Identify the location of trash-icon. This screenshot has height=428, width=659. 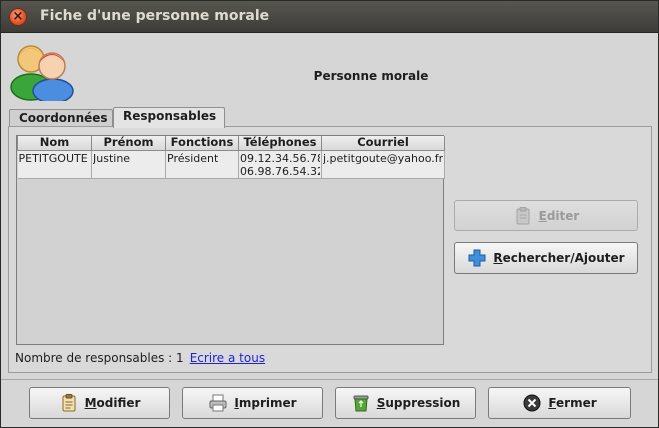
(361, 403).